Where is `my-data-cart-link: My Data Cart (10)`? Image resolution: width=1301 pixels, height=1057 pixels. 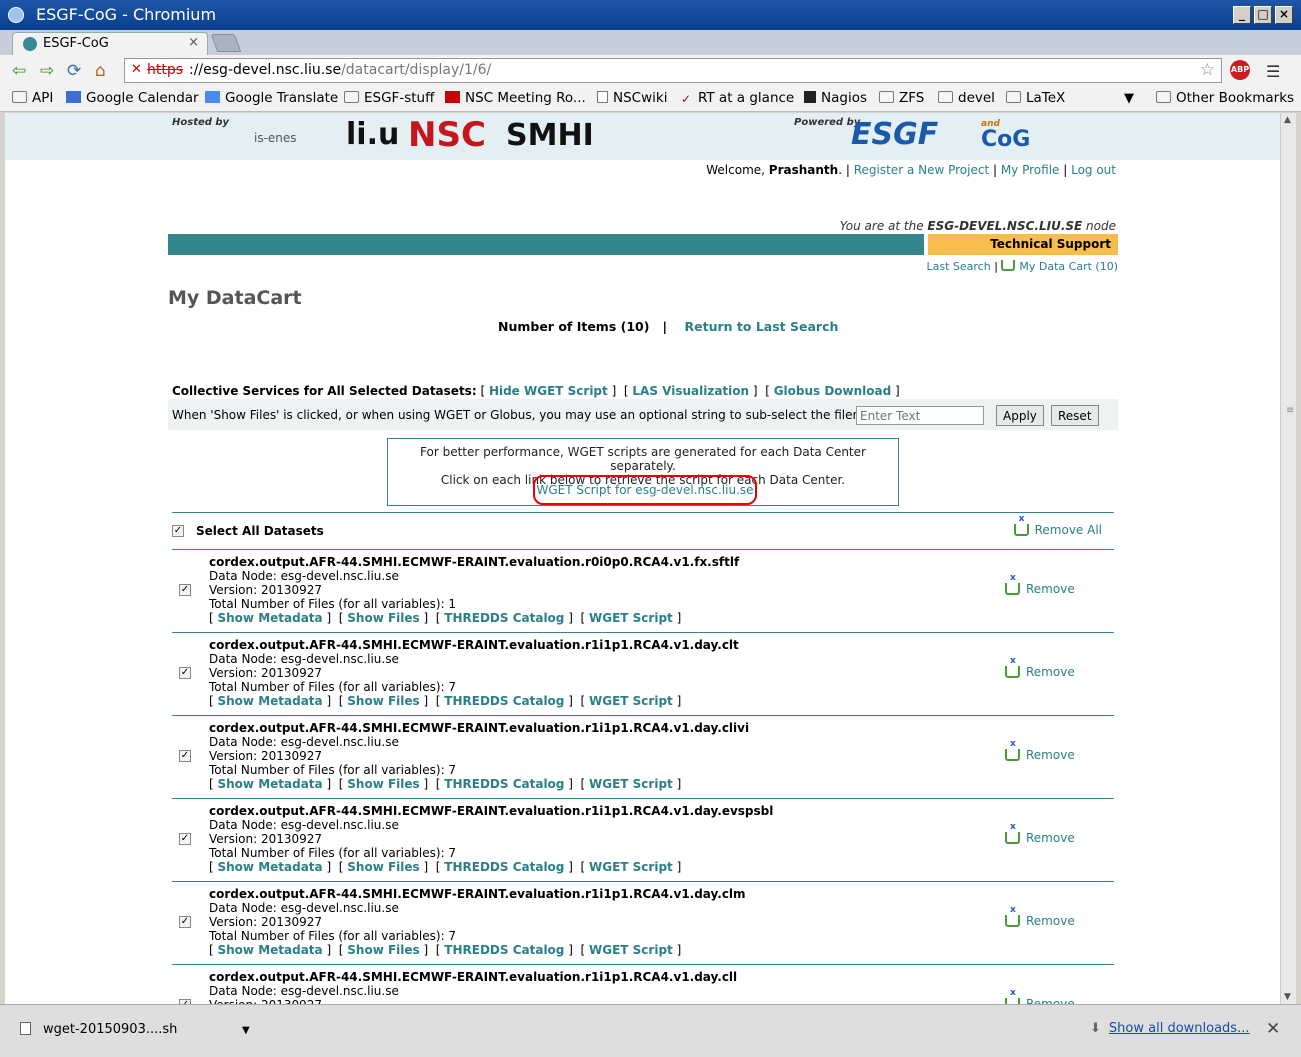
my-data-cart-link: My Data Cart (10) is located at coordinates (1068, 266).